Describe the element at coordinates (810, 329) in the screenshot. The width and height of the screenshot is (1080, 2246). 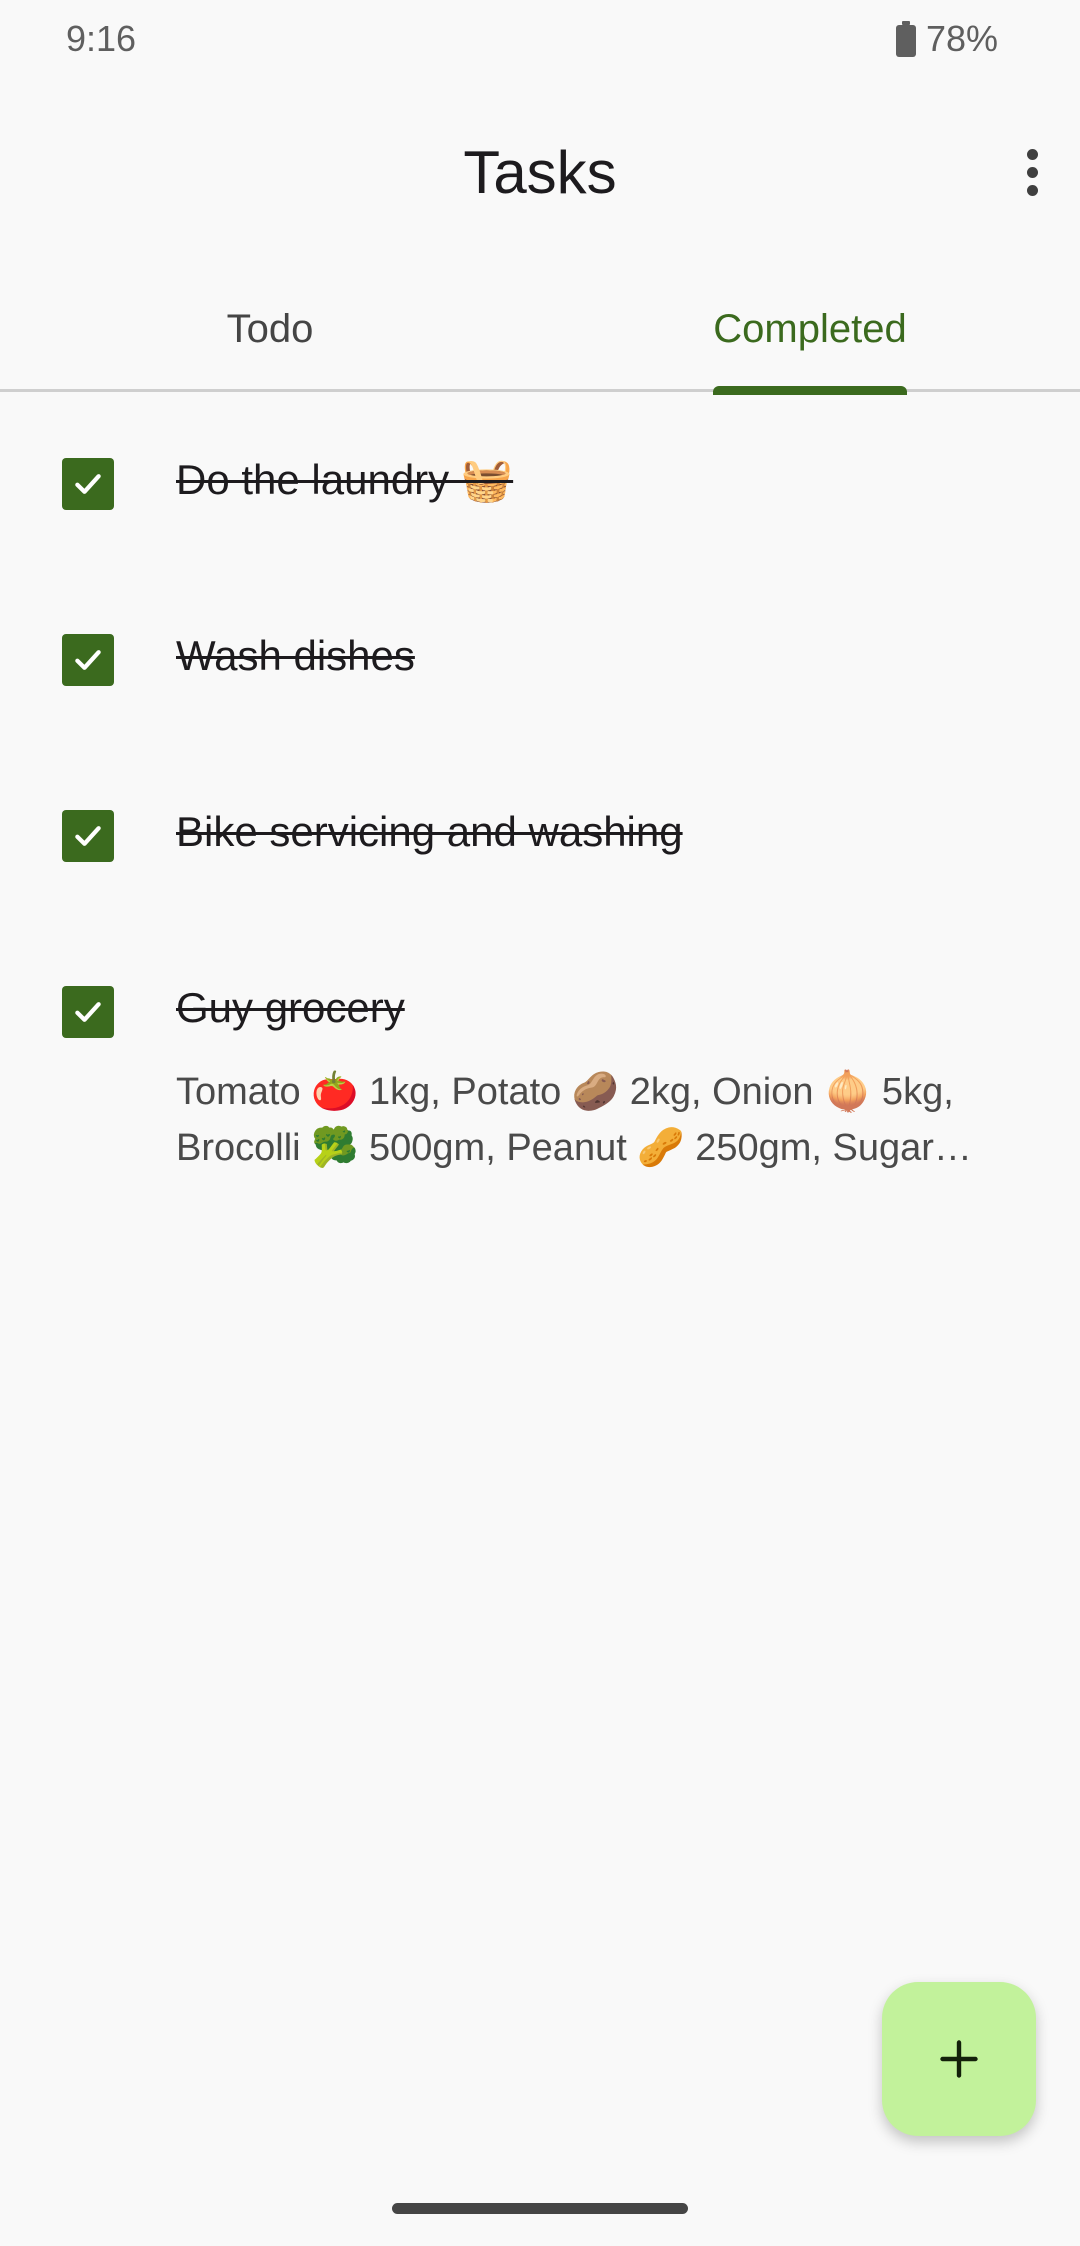
I see `tab-completed: Completed` at that location.